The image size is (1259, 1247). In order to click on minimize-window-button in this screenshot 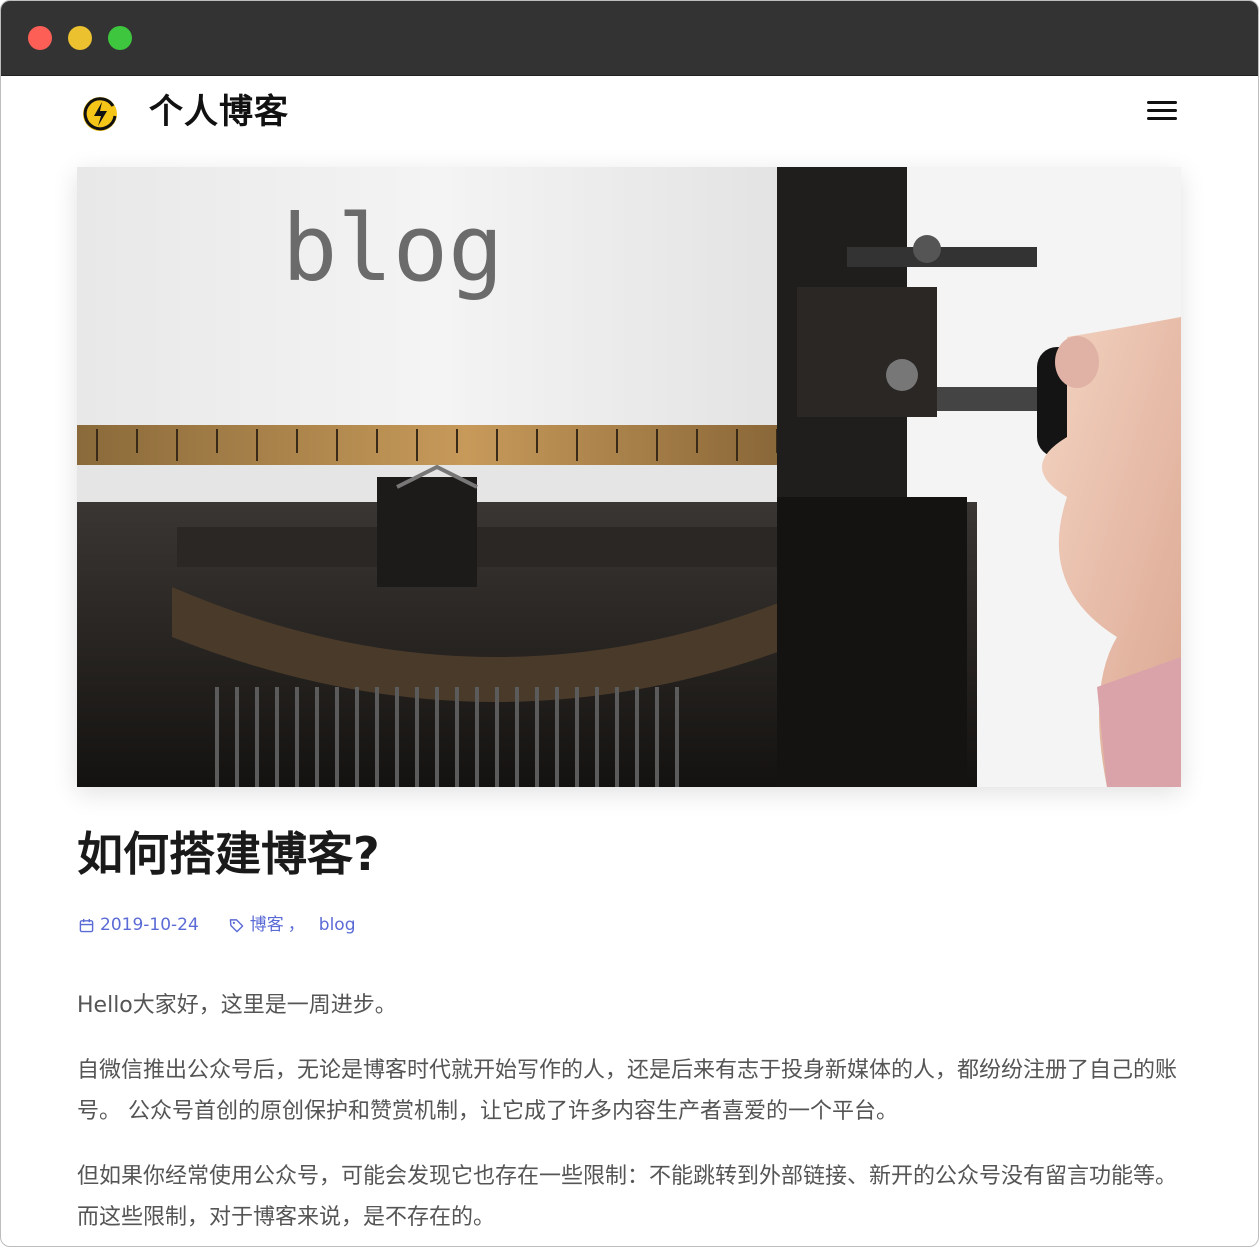, I will do `click(80, 38)`.